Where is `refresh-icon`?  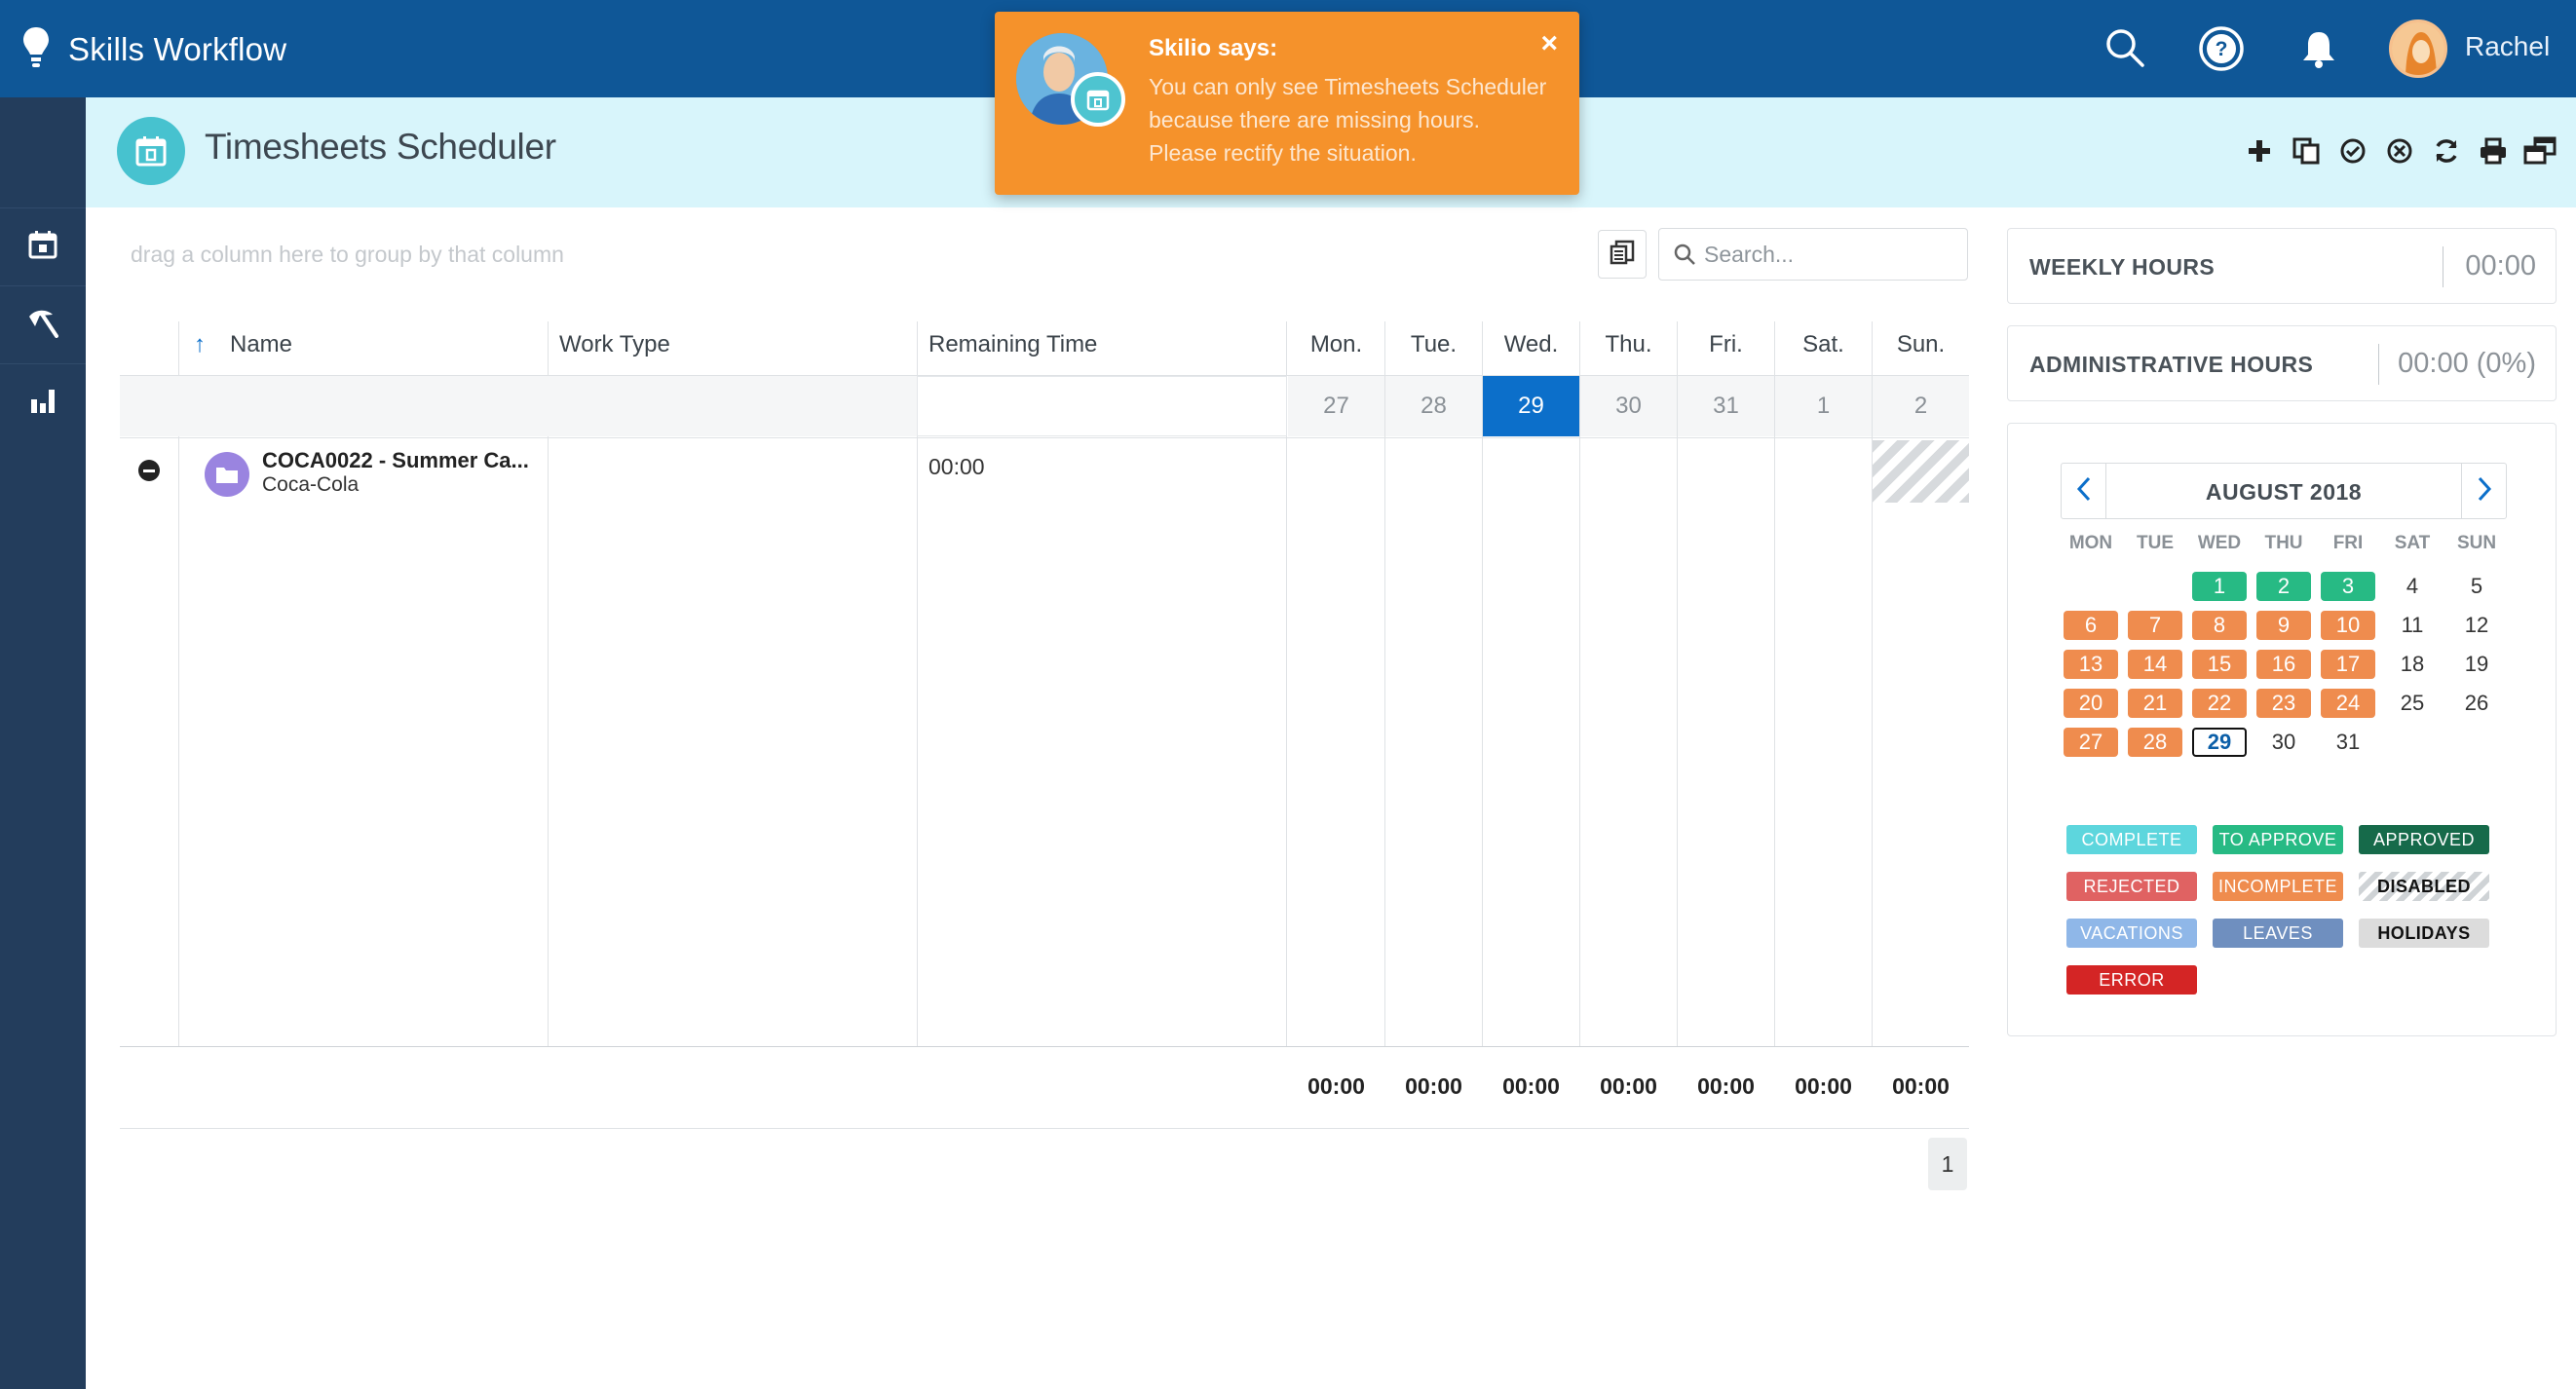 refresh-icon is located at coordinates (2446, 151).